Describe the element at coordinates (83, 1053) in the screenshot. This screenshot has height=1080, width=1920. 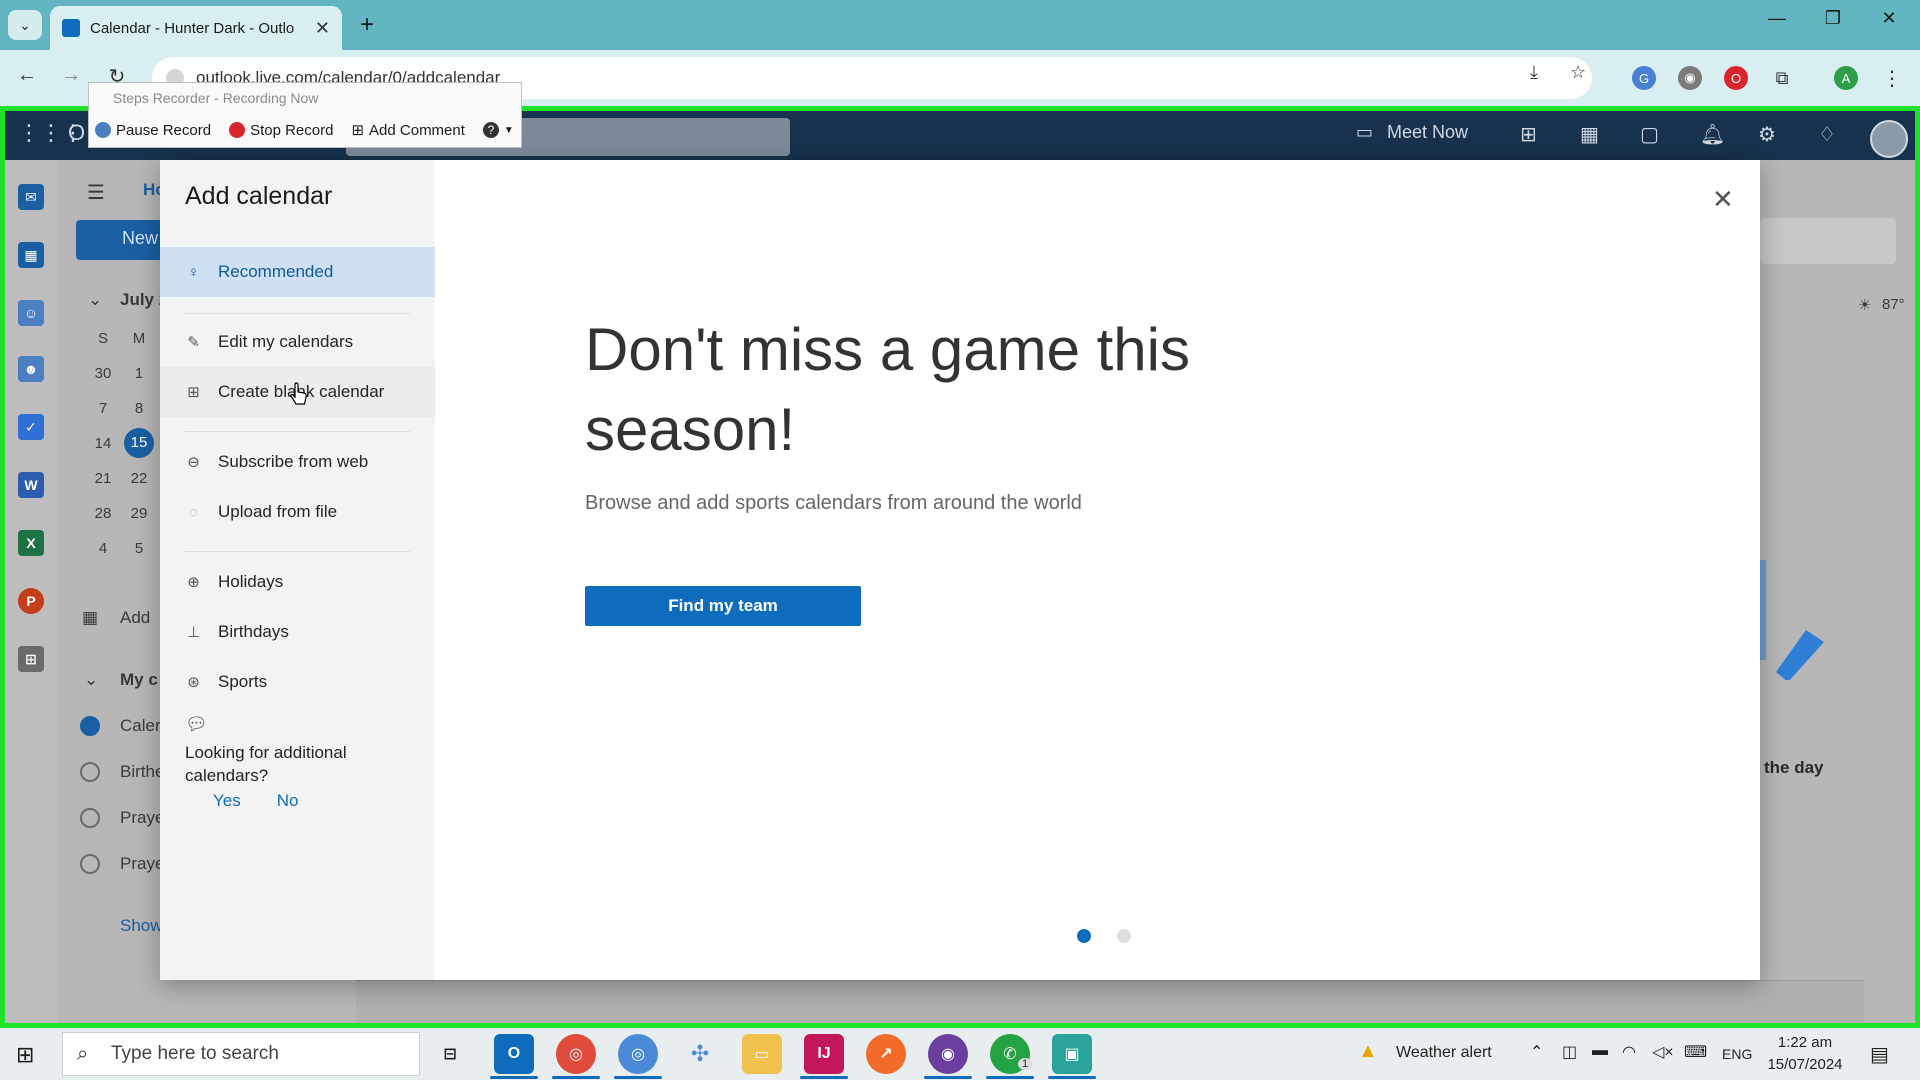
I see `search-icon: ⌕` at that location.